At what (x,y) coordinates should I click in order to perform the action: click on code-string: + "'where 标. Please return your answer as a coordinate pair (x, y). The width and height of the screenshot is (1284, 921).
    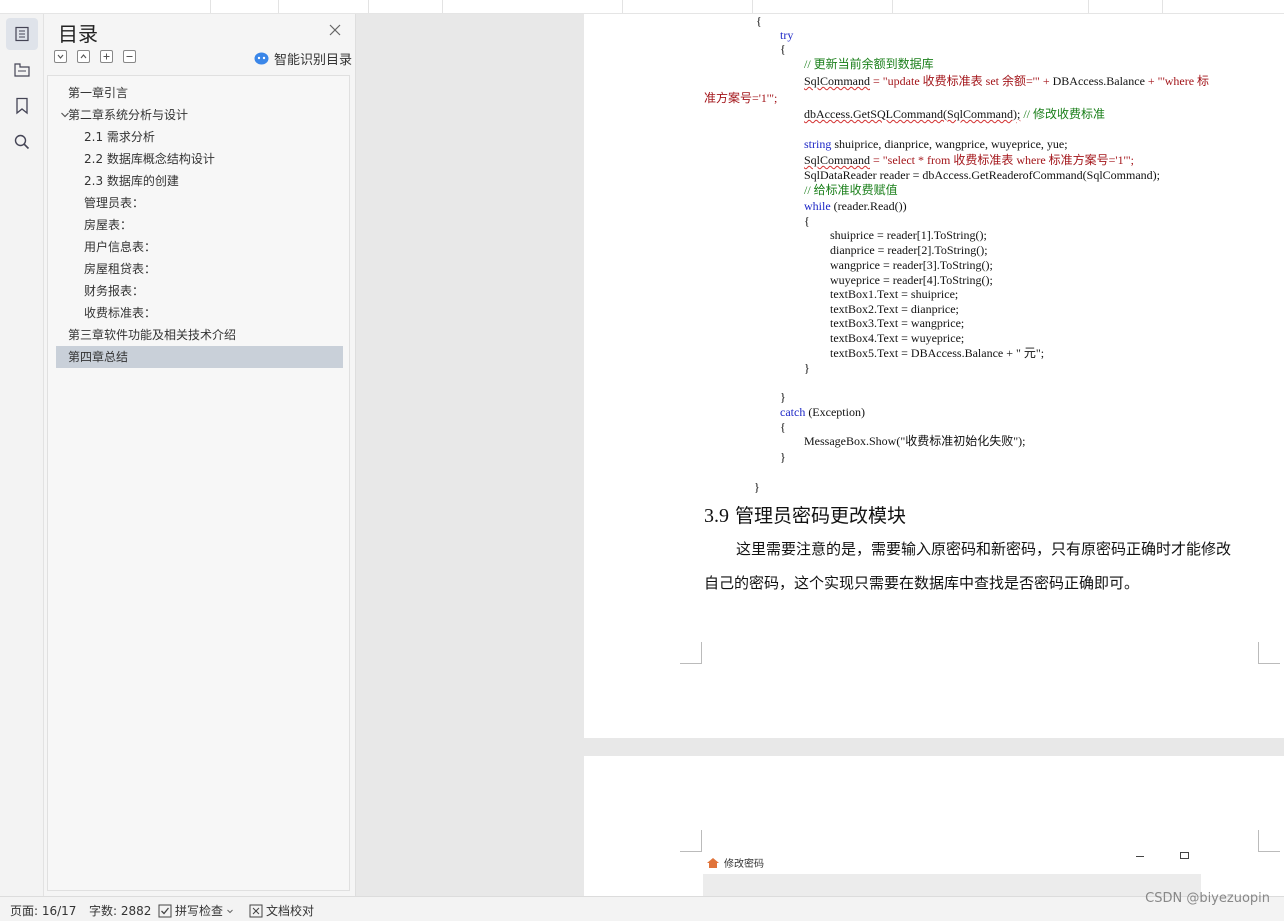
    Looking at the image, I should click on (1177, 81).